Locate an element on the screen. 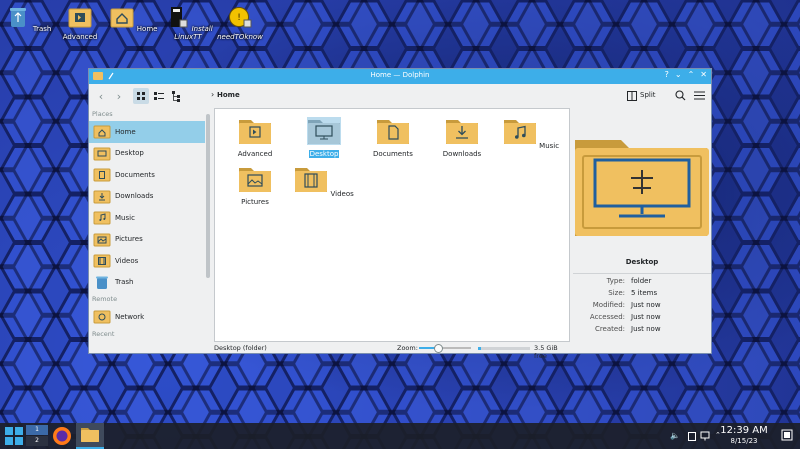 The width and height of the screenshot is (800, 449). desktop-icon-label: Trash is located at coordinates (42, 29).